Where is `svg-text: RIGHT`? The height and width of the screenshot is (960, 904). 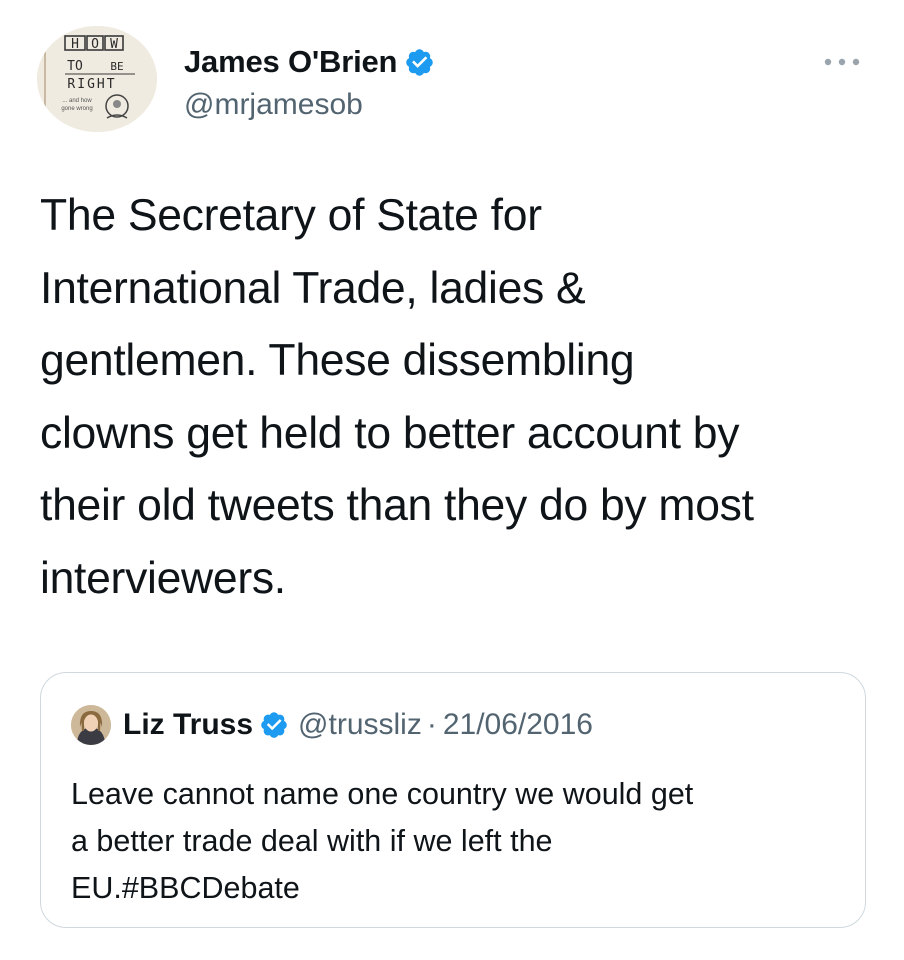 svg-text: RIGHT is located at coordinates (91, 84).